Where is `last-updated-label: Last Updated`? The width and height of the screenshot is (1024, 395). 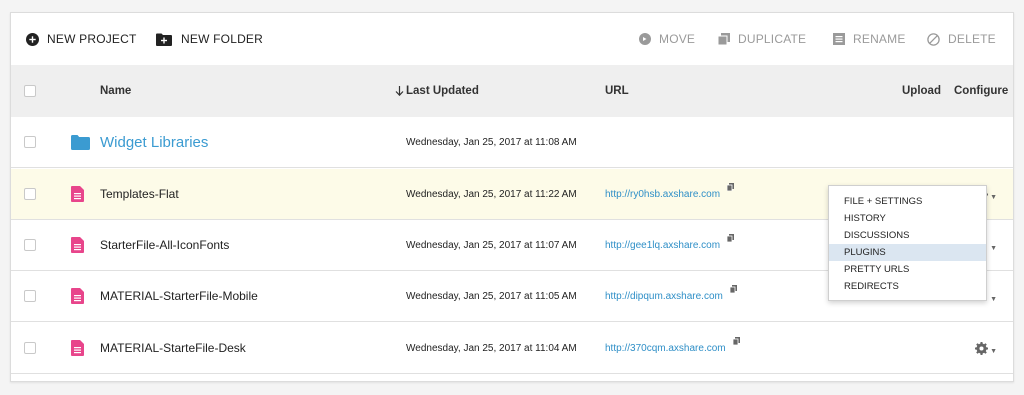
last-updated-label: Last Updated is located at coordinates (442, 91).